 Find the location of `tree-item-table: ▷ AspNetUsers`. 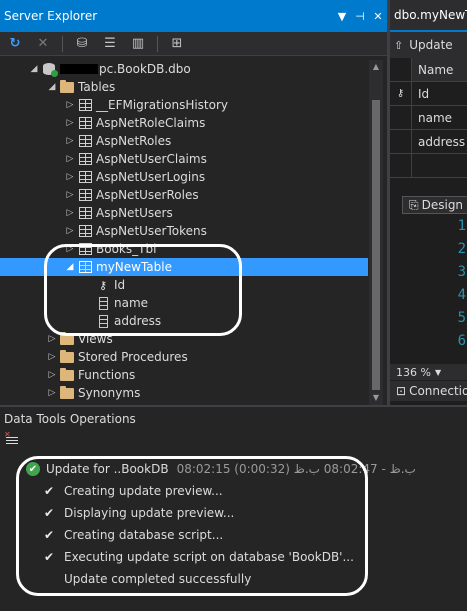

tree-item-table: ▷ AspNetUsers is located at coordinates (184, 213).